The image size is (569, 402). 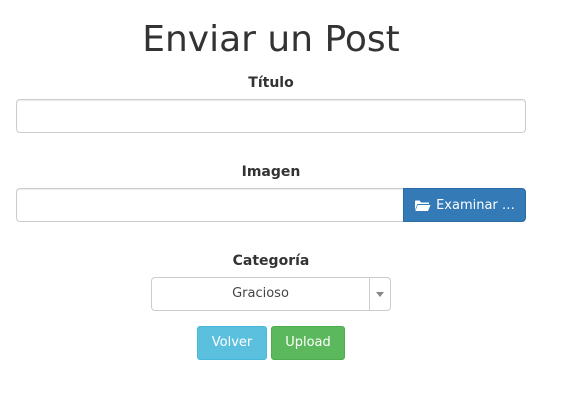 What do you see at coordinates (271, 116) in the screenshot?
I see `titulo-input` at bounding box center [271, 116].